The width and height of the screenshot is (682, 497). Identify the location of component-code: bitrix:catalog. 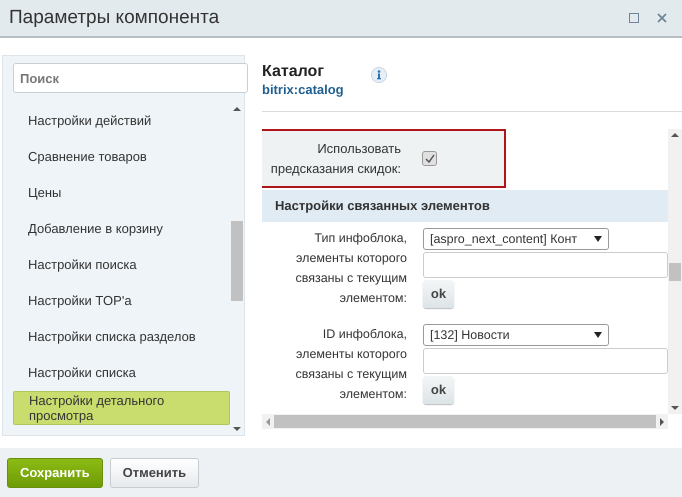
(303, 90).